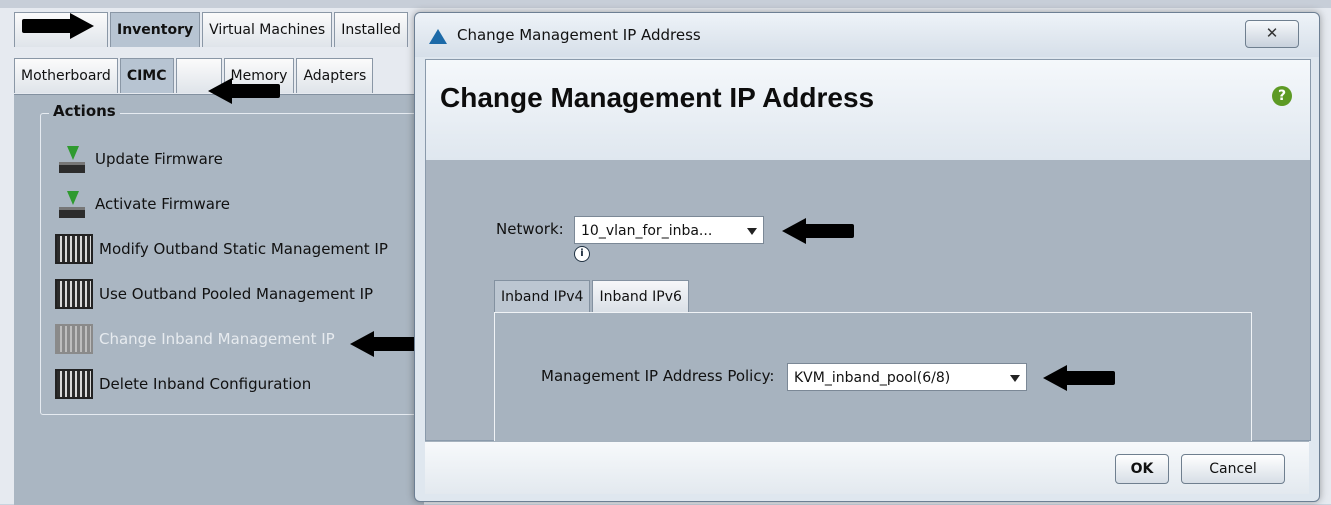 This screenshot has width=1331, height=505. What do you see at coordinates (236, 294) in the screenshot?
I see `action-label: Use Outband Pooled Management IP` at bounding box center [236, 294].